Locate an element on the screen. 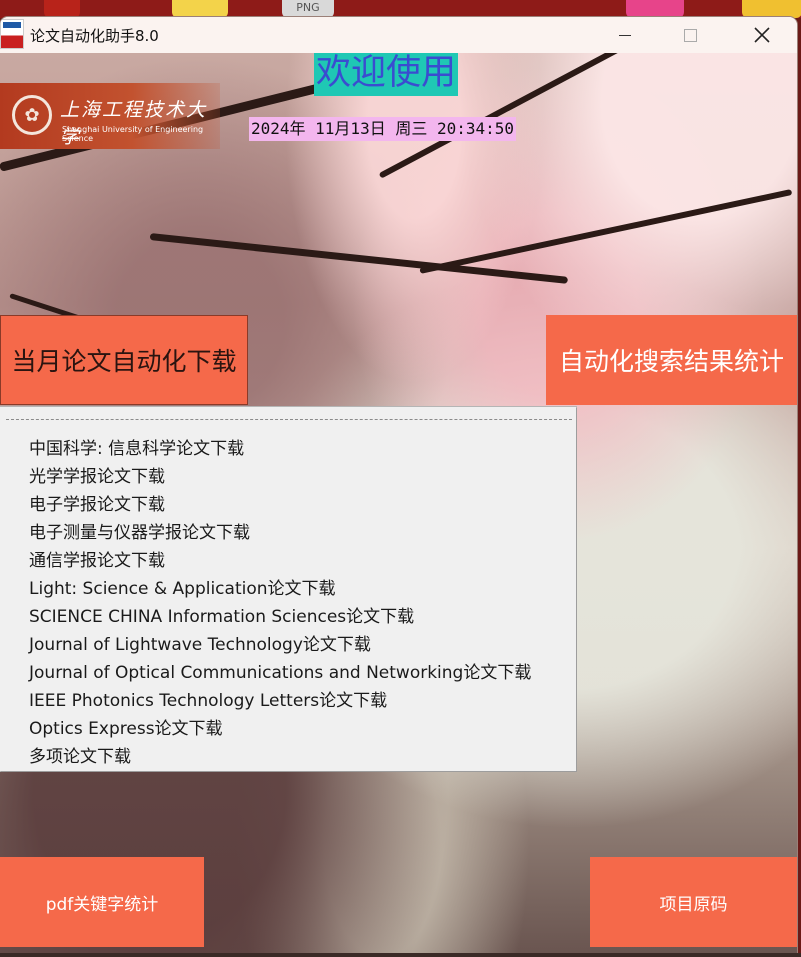 This screenshot has height=957, width=801. maximize-button is located at coordinates (690, 35).